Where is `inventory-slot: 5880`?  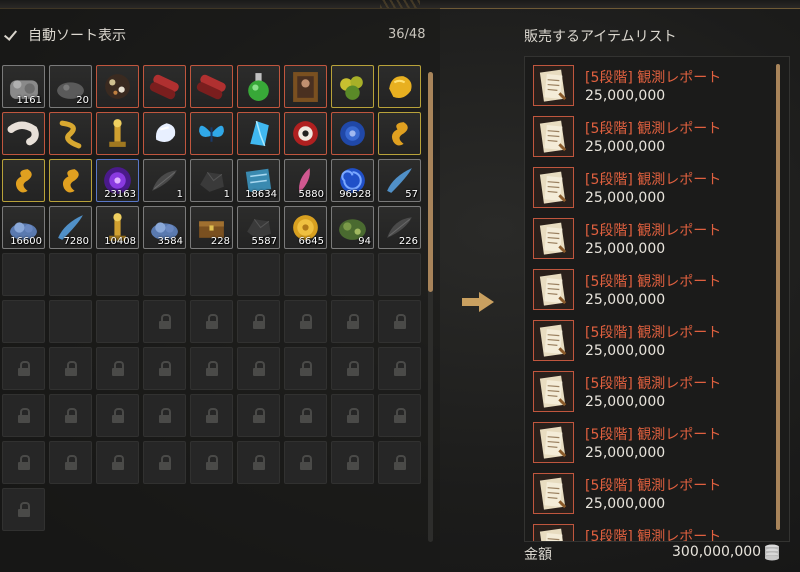 inventory-slot: 5880 is located at coordinates (305, 180).